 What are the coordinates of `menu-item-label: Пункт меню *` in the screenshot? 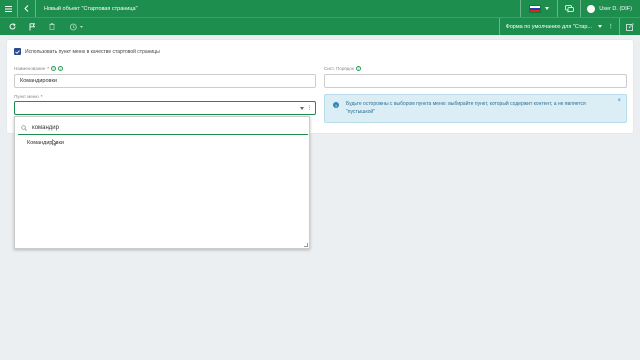 It's located at (28, 96).